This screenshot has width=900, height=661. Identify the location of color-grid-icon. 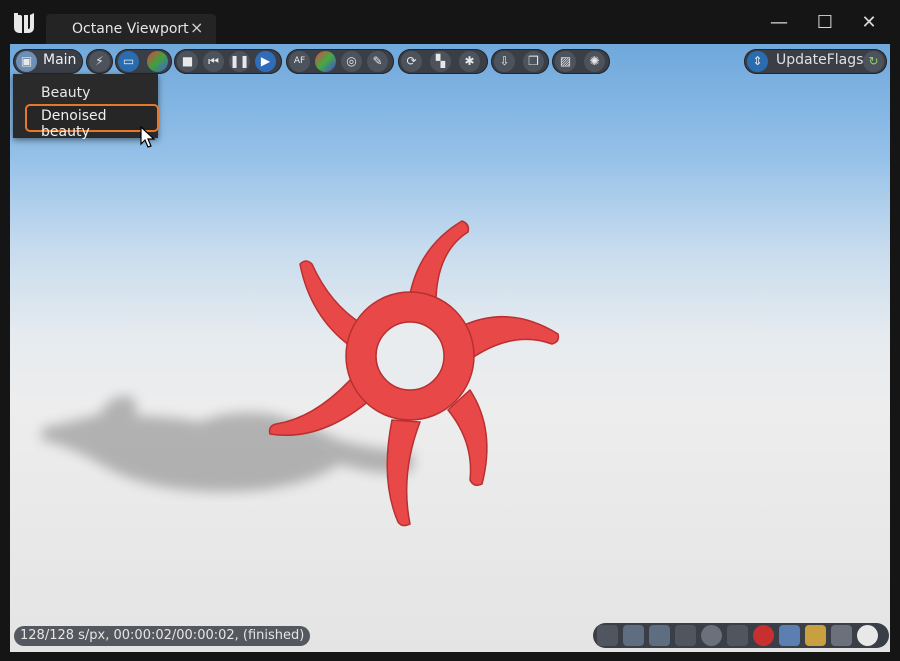
(157, 61).